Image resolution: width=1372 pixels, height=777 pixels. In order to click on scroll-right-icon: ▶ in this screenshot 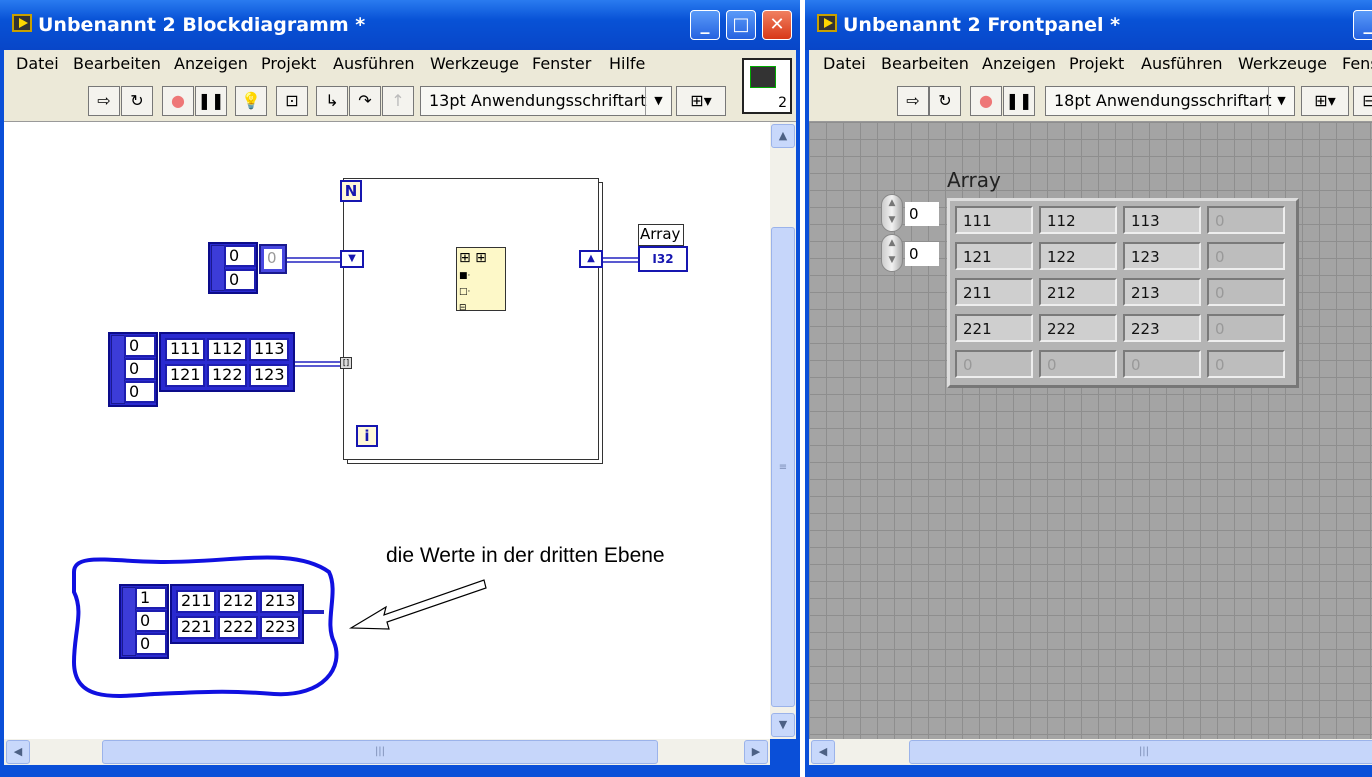, I will do `click(756, 752)`.